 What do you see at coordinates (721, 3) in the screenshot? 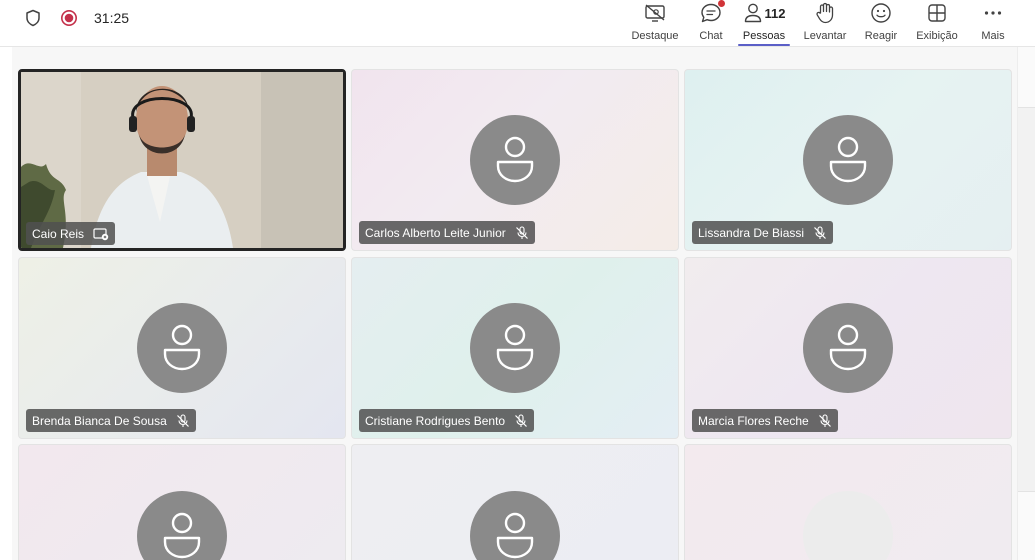
I see `chat-notification-dot` at bounding box center [721, 3].